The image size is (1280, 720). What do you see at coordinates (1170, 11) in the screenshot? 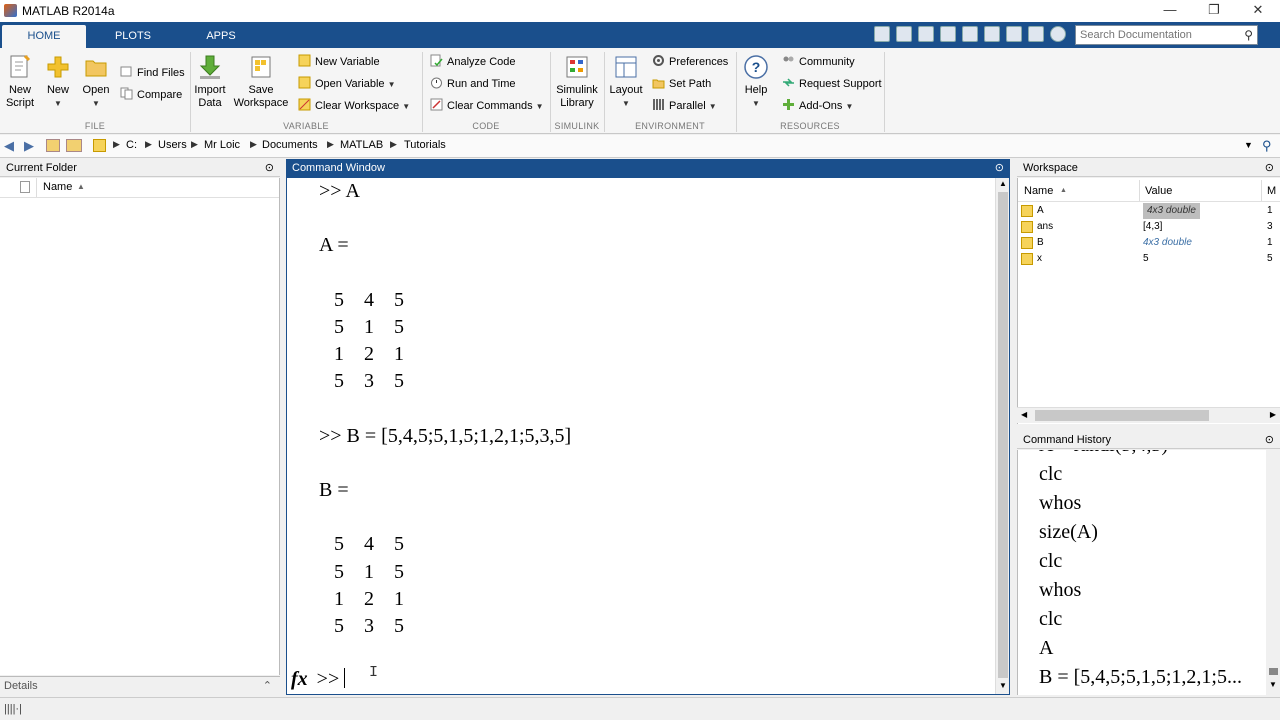
I see `minimize-button: —` at bounding box center [1170, 11].